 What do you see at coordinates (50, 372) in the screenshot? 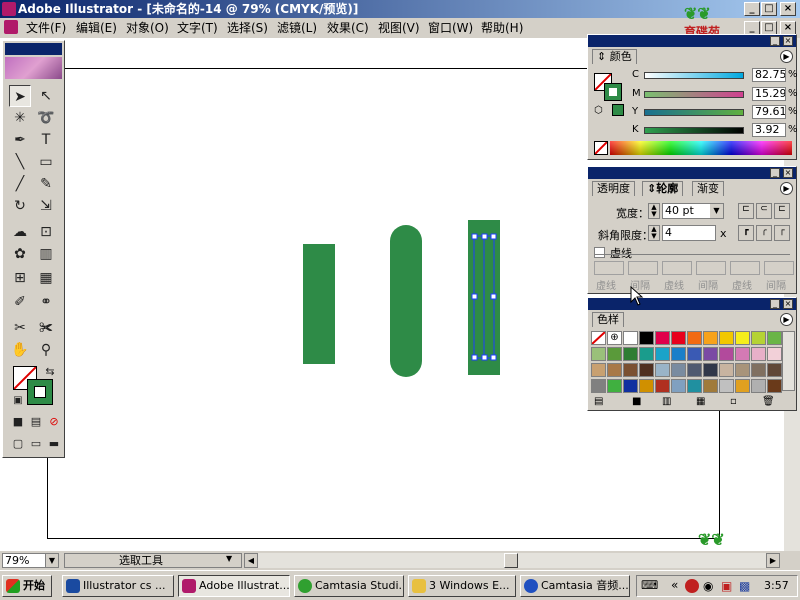
I see `swap-arrow-icon: ⇆` at bounding box center [50, 372].